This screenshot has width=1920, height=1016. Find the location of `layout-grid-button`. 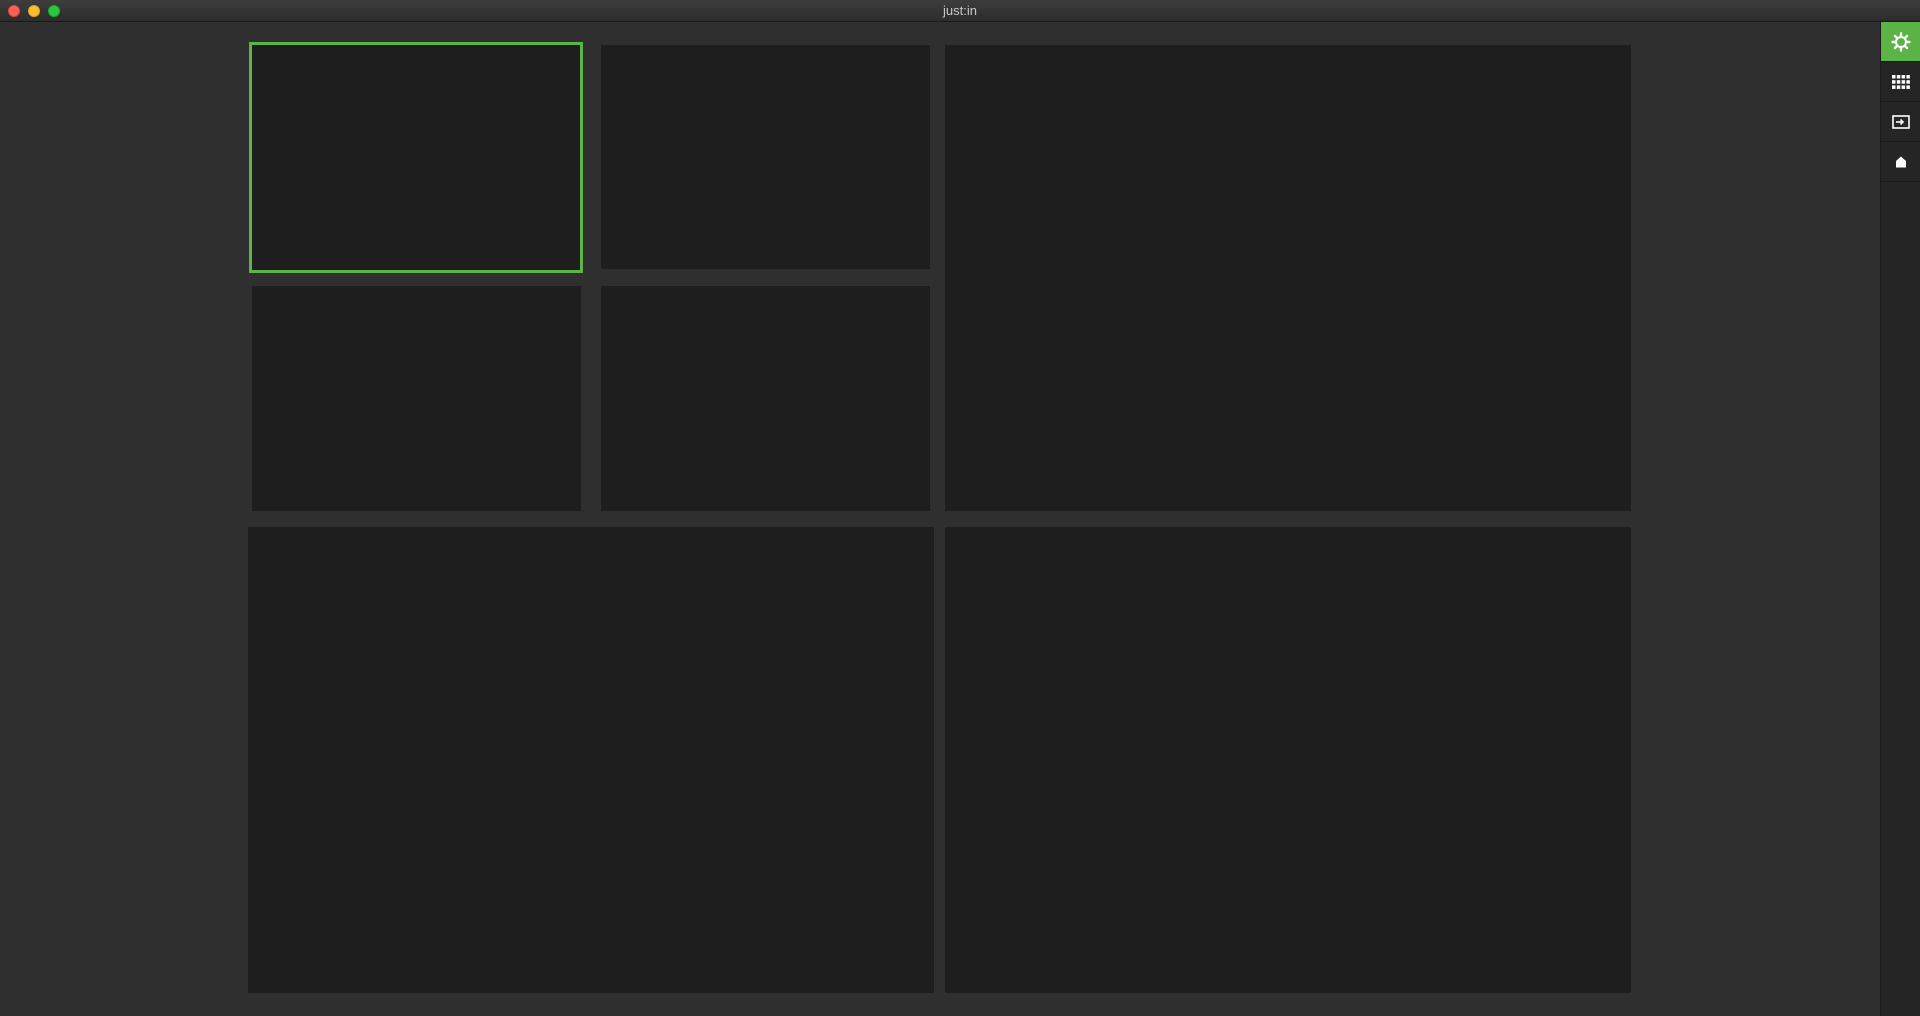

layout-grid-button is located at coordinates (1900, 82).